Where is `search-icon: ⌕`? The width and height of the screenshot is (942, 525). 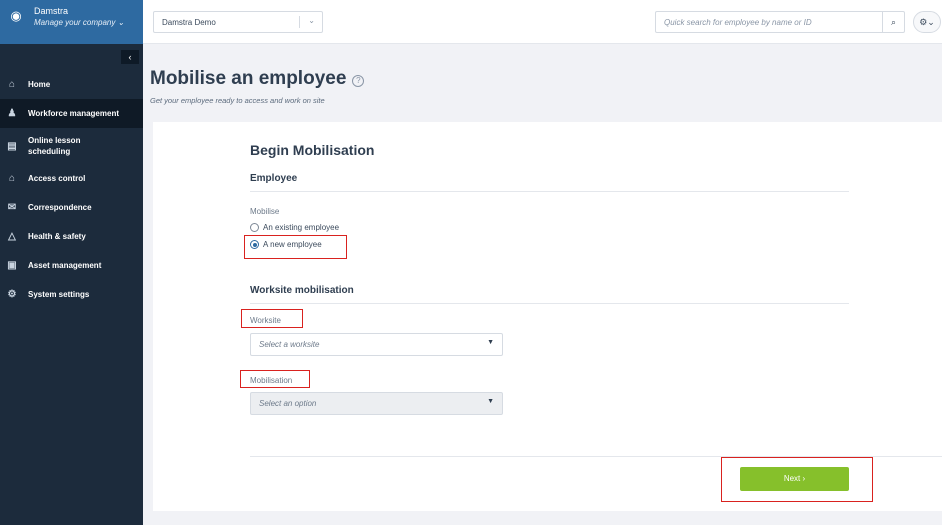 search-icon: ⌕ is located at coordinates (893, 22).